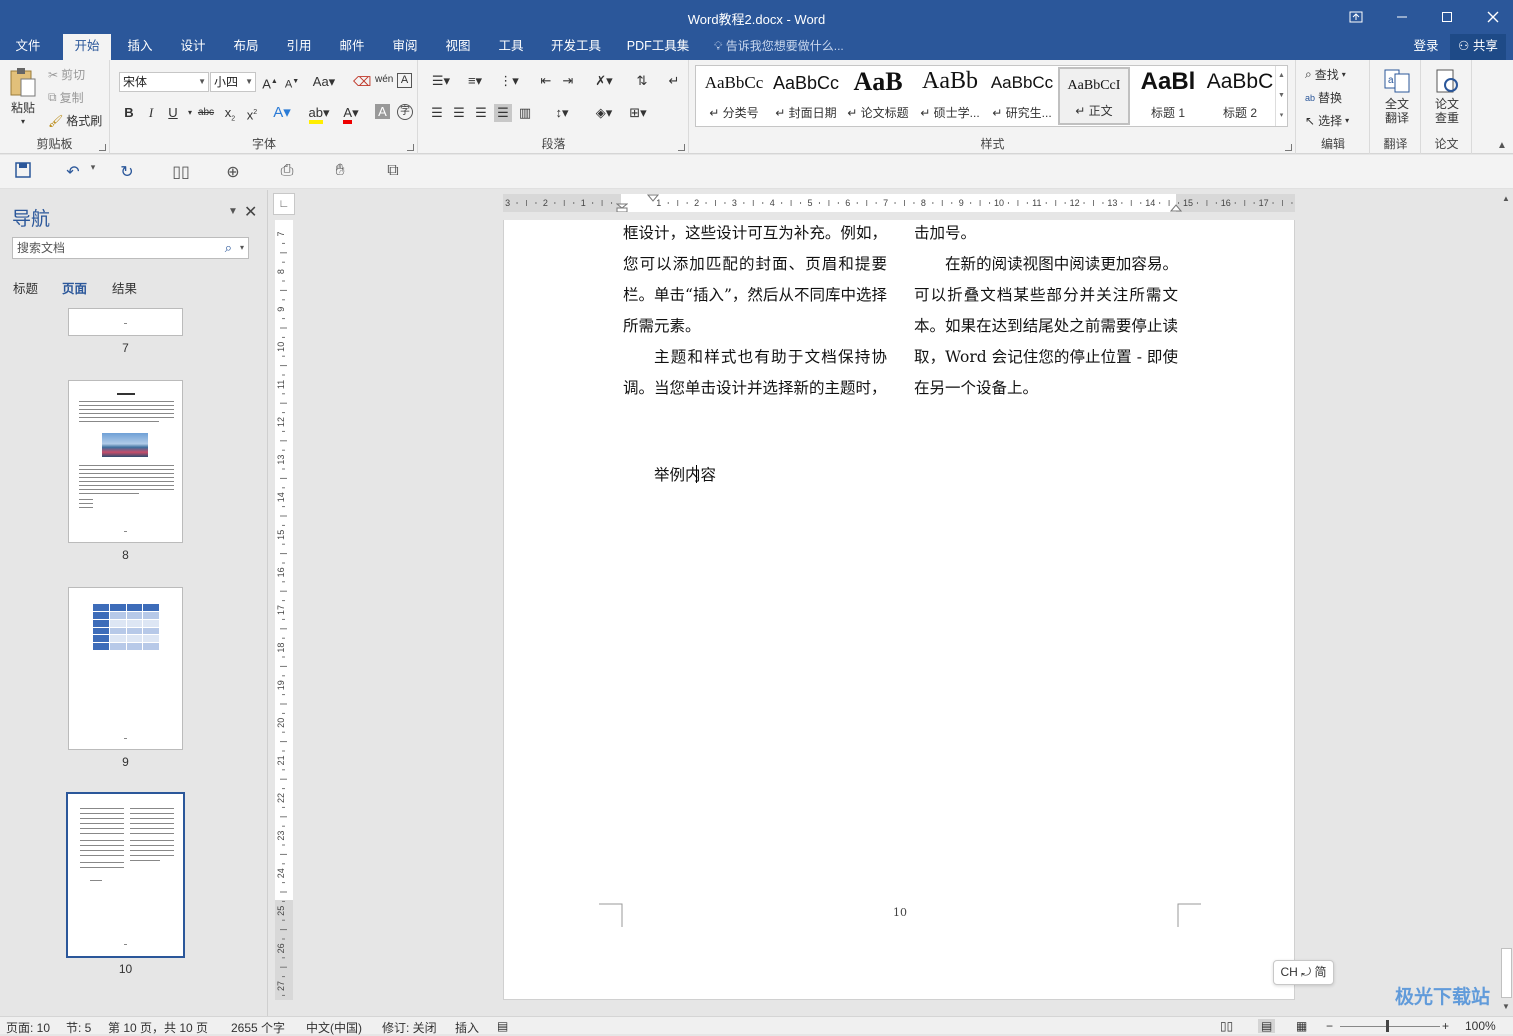 Image resolution: width=1513 pixels, height=1036 pixels. I want to click on copy-button: ⧉ 复制, so click(66, 97).